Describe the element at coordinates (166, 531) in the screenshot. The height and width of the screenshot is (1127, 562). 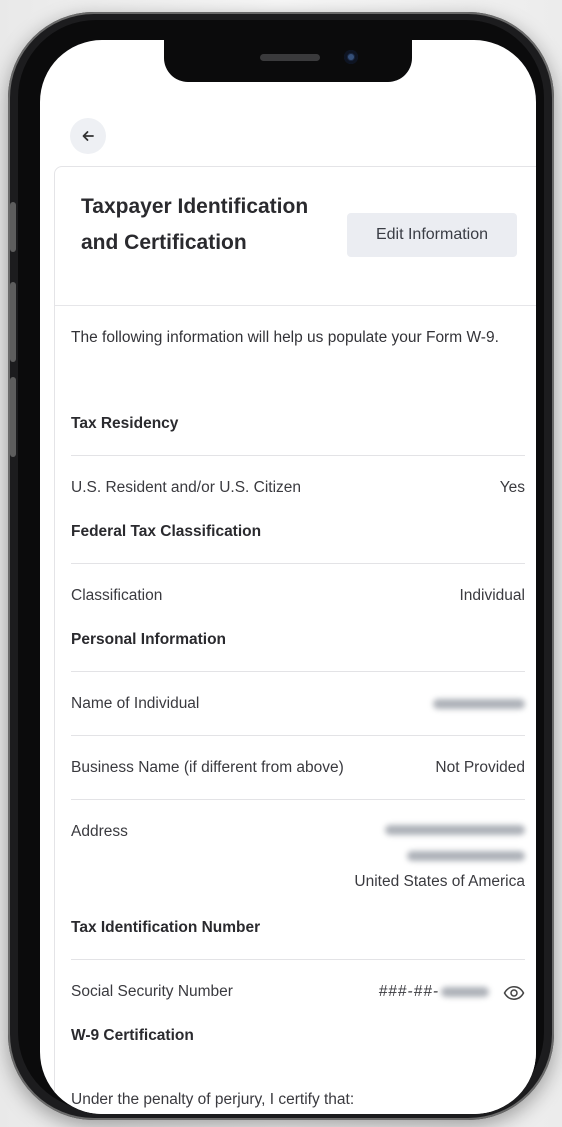
I see `federal-tax-heading: Federal Tax Classification` at that location.